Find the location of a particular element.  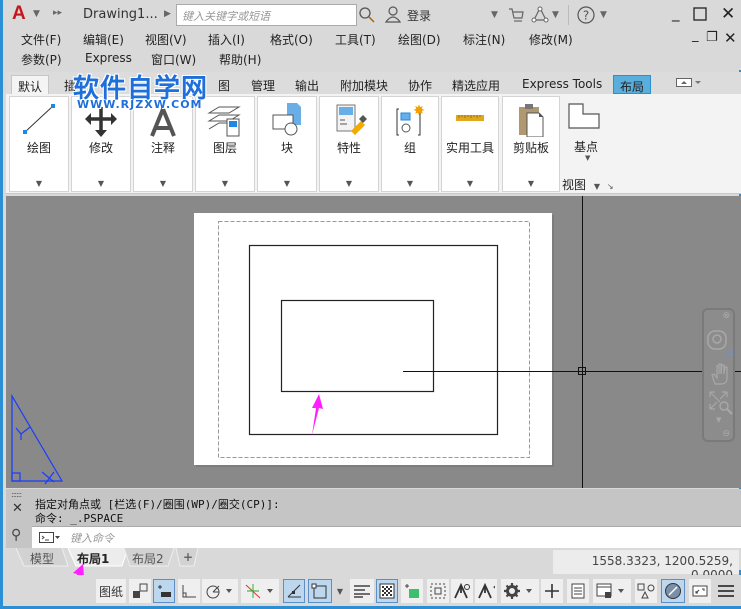

pan-hand-icon is located at coordinates (721, 374).